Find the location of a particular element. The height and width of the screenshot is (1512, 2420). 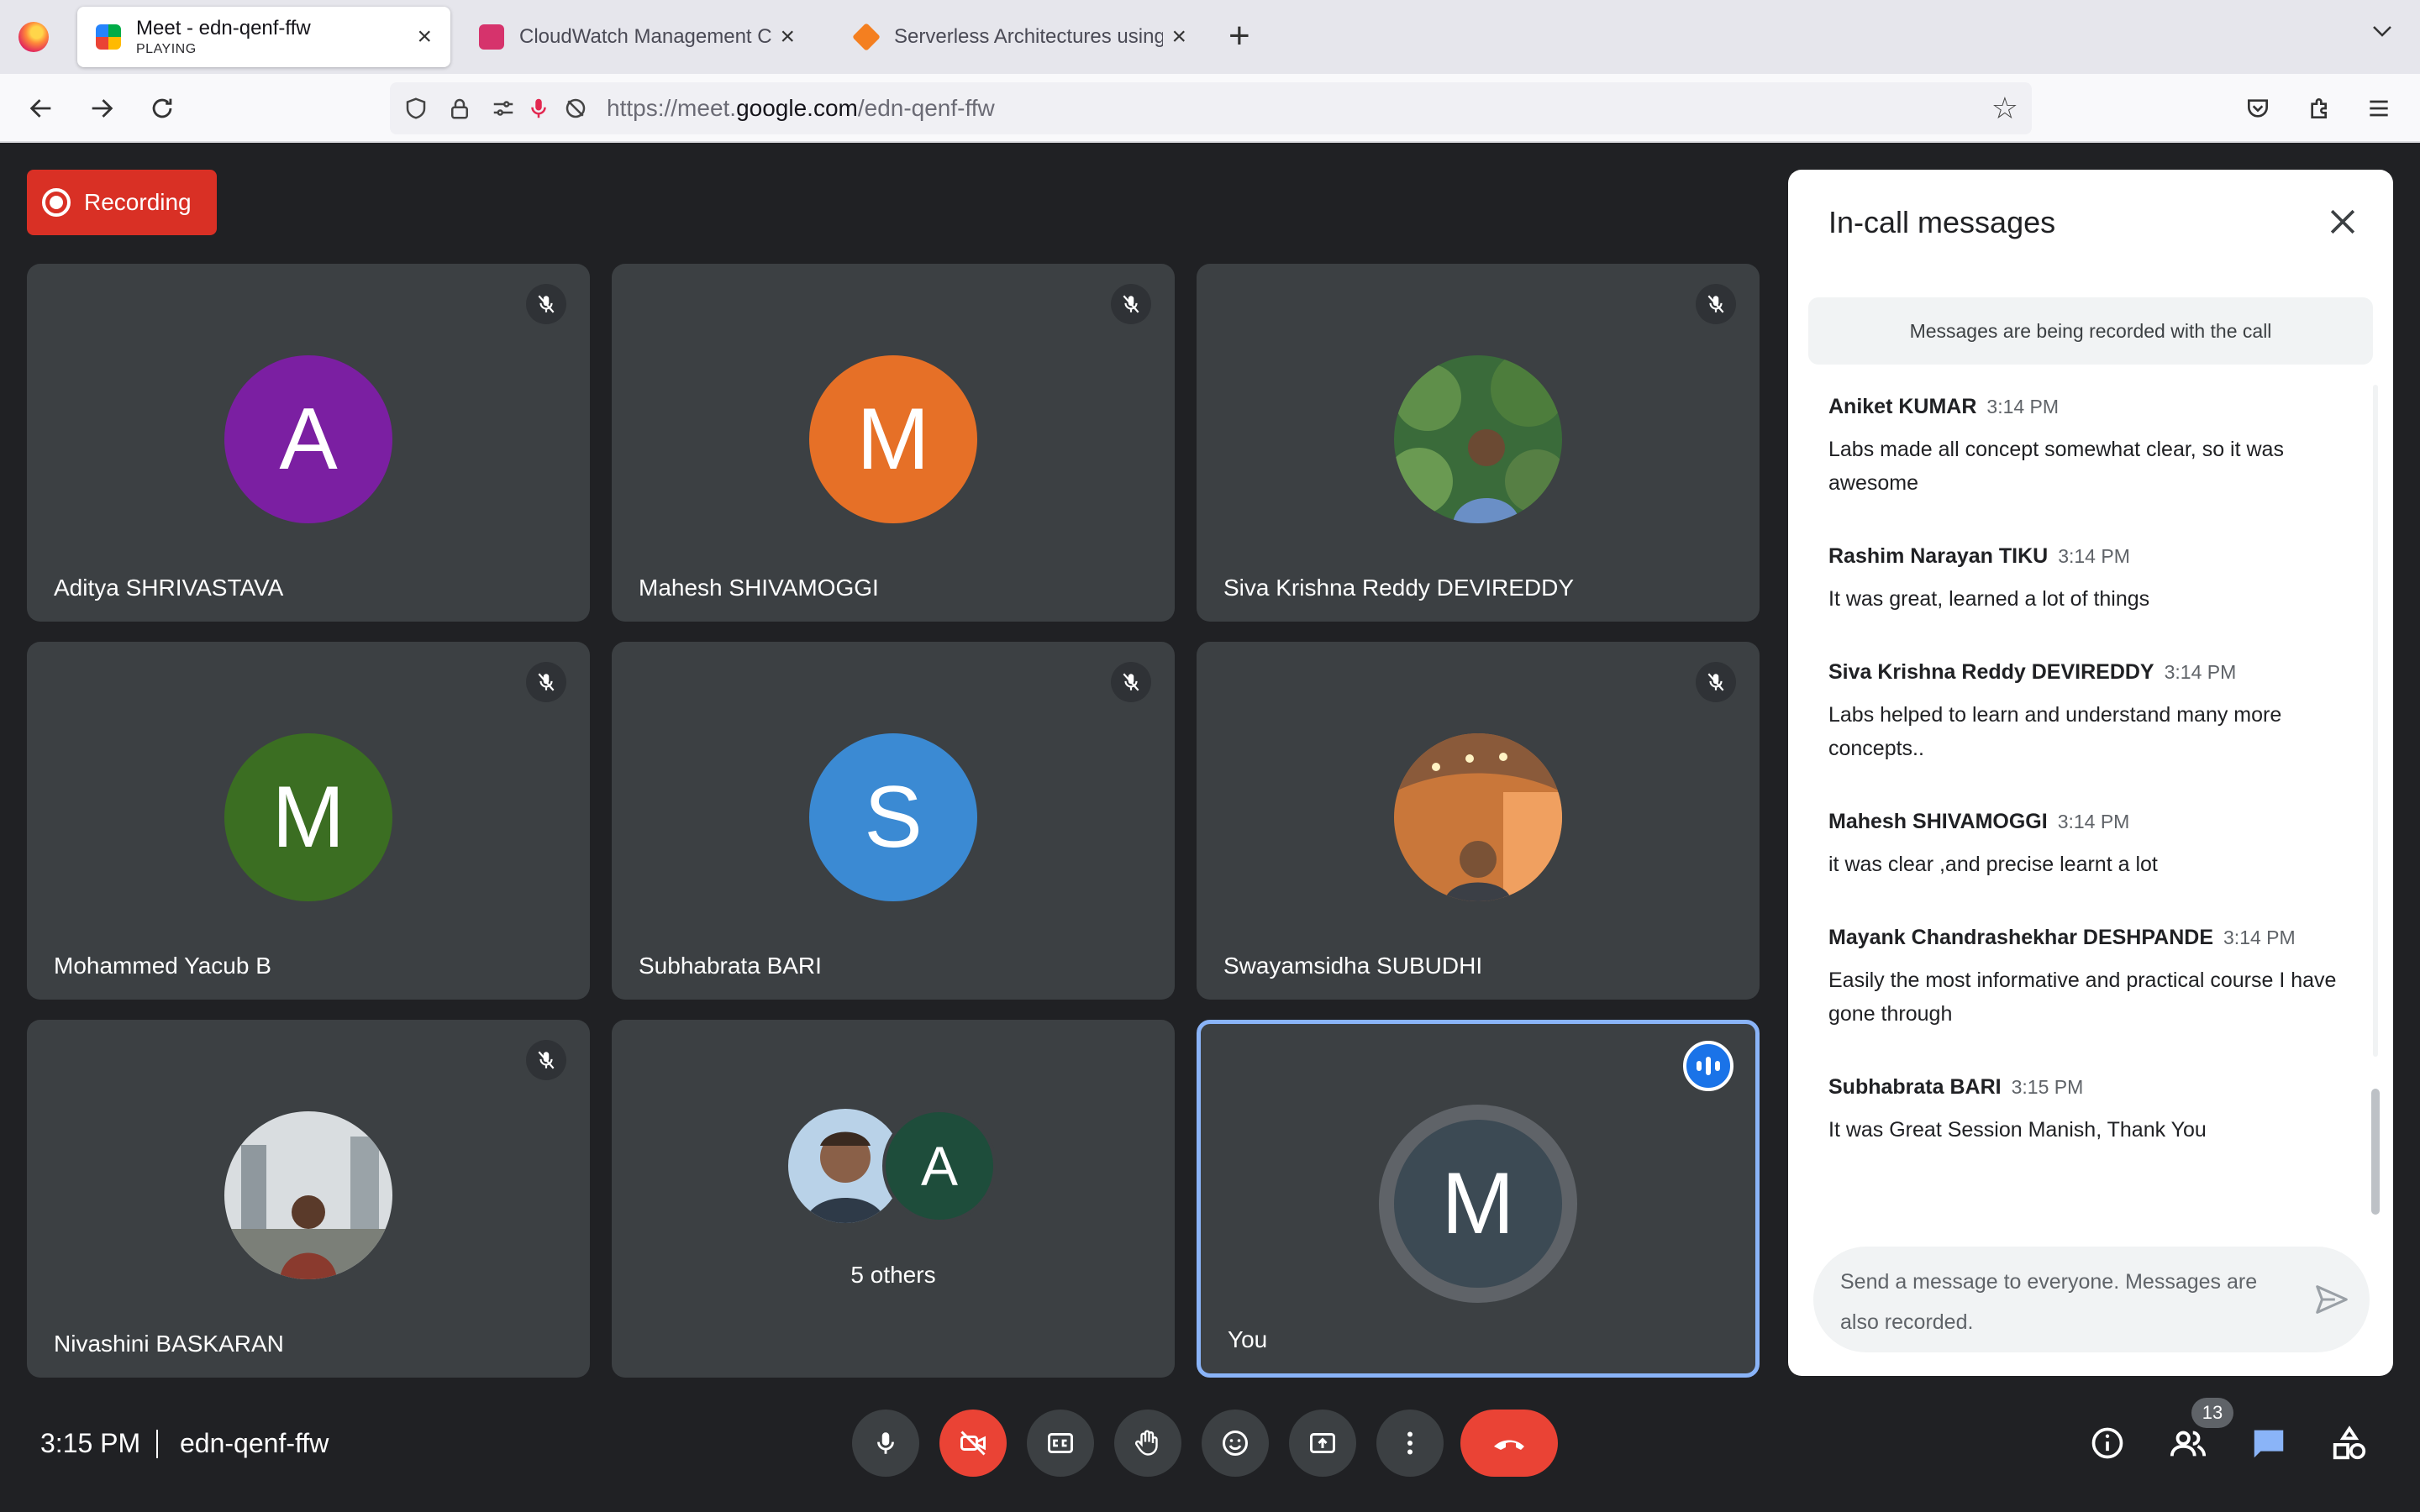

closed-captions-icon is located at coordinates (1060, 1443).